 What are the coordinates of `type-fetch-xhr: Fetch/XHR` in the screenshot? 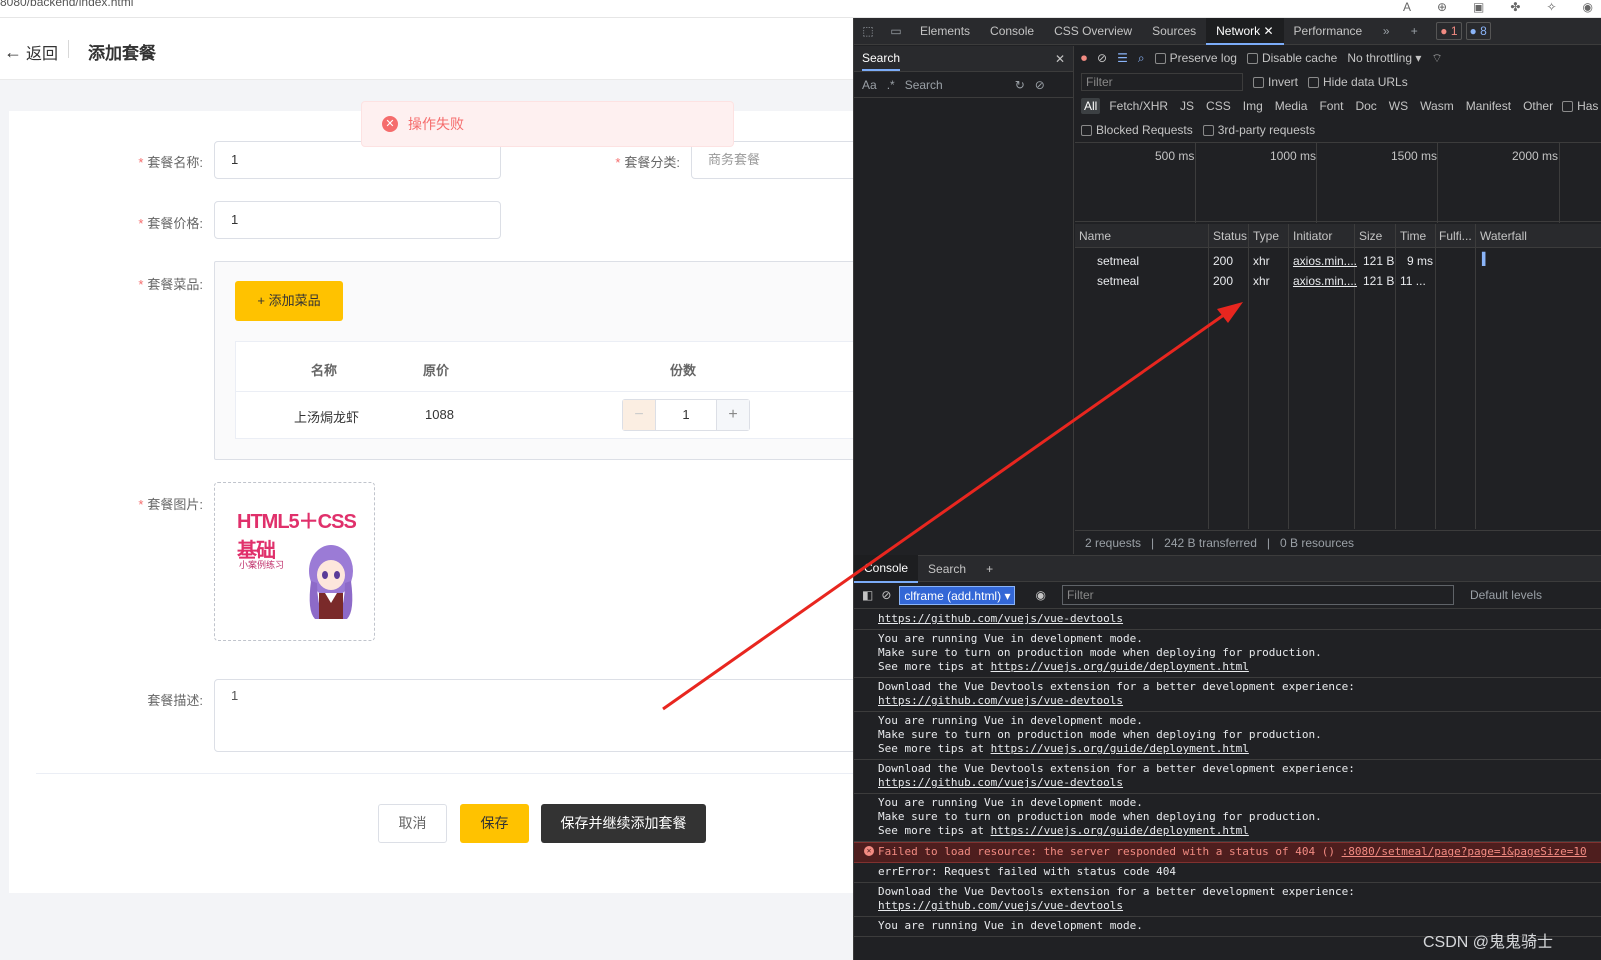 It's located at (1138, 106).